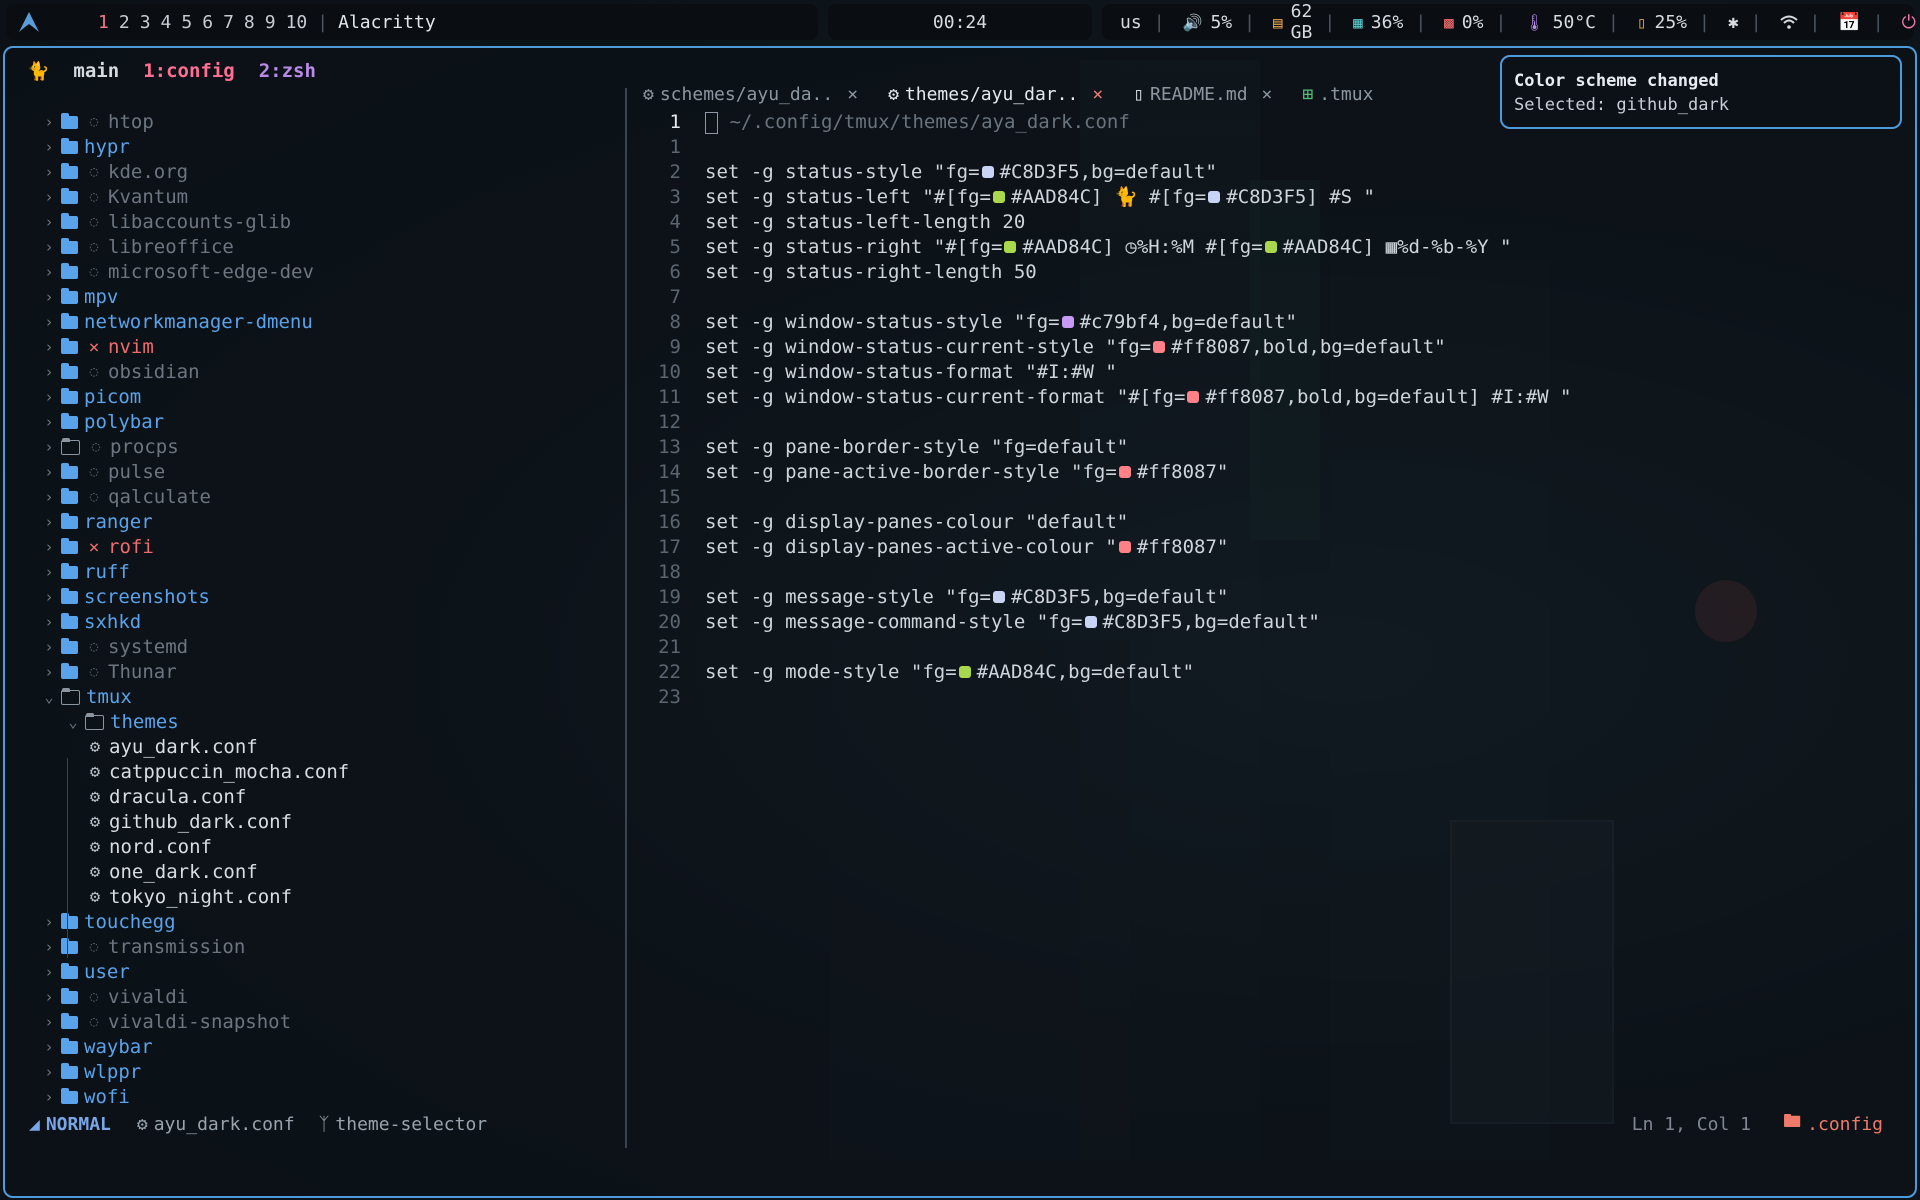 The image size is (1920, 1200). Describe the element at coordinates (94, 122) in the screenshot. I see `ignored-icon: ◌` at that location.